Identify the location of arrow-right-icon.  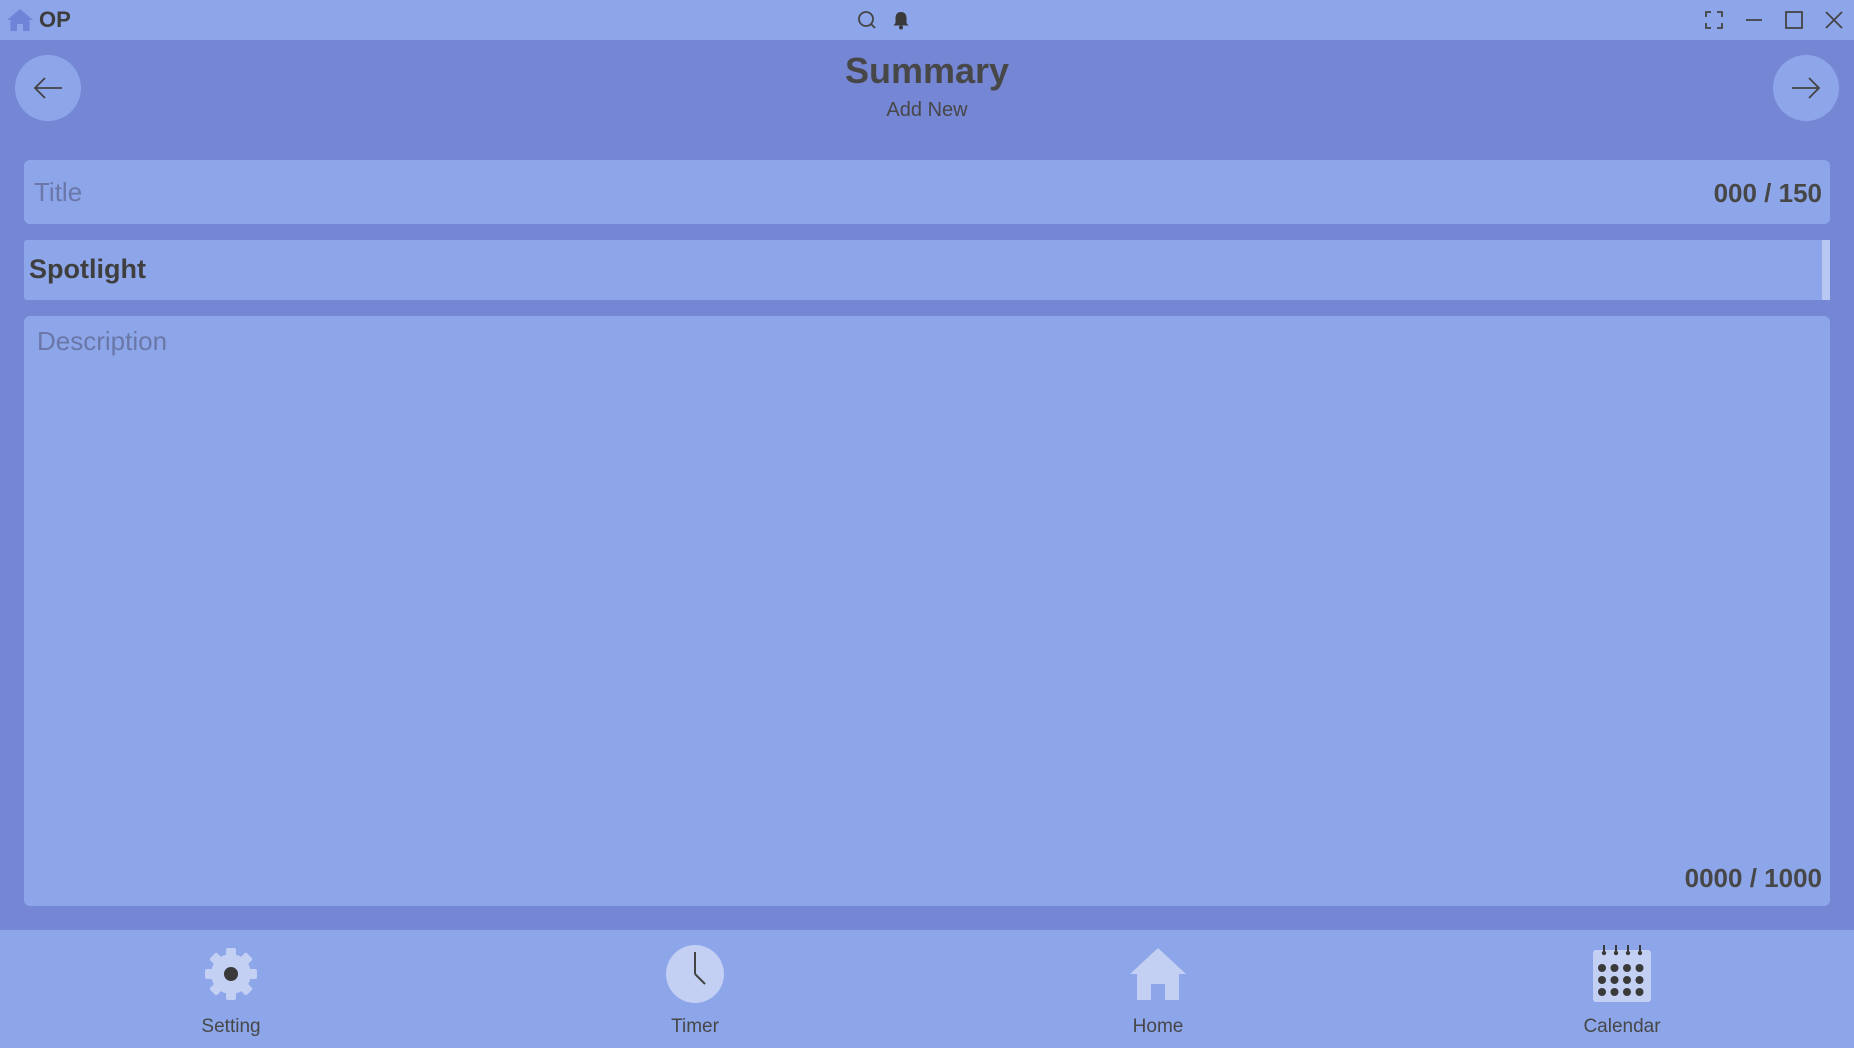
(1806, 88).